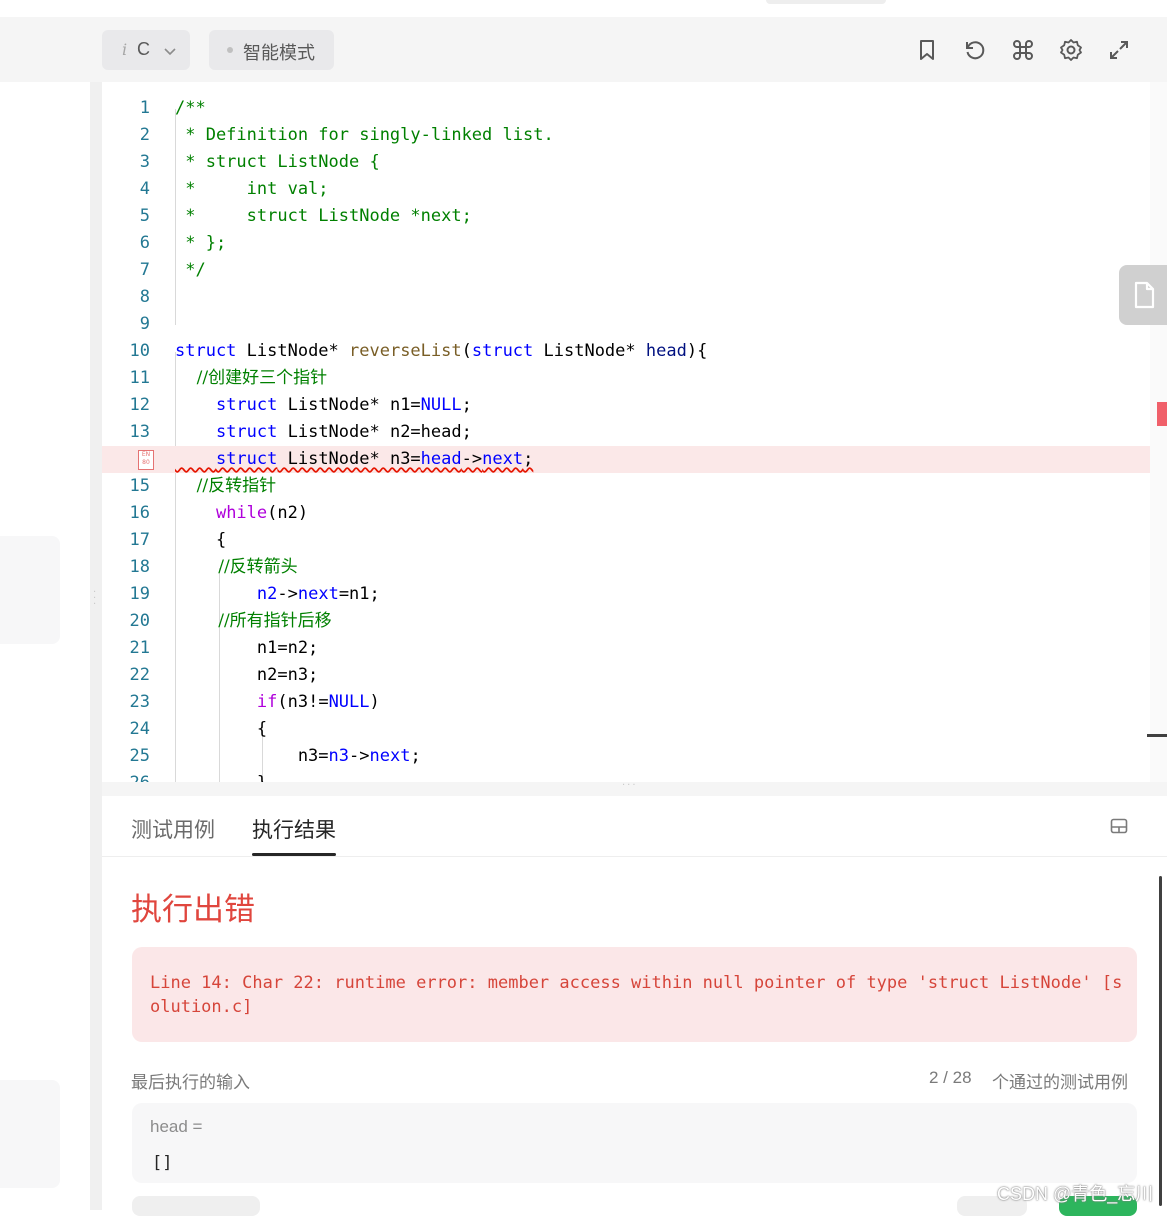 The image size is (1167, 1216). I want to click on info-icon: i, so click(125, 49).